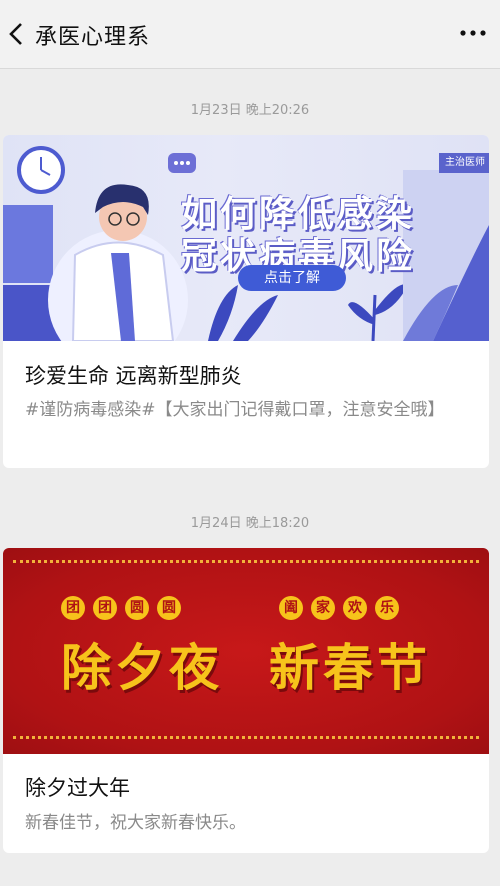  I want to click on cover-big-text-left: 除夕夜, so click(142, 668).